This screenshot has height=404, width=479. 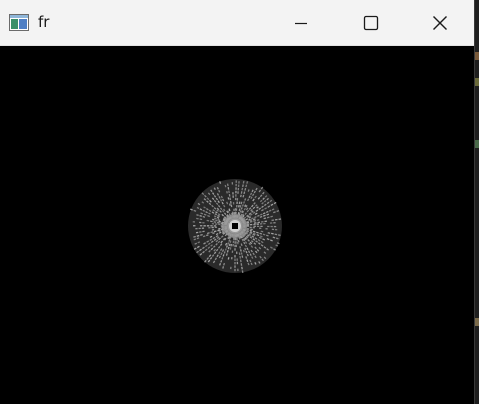 What do you see at coordinates (44, 22) in the screenshot?
I see `window-title: fr` at bounding box center [44, 22].